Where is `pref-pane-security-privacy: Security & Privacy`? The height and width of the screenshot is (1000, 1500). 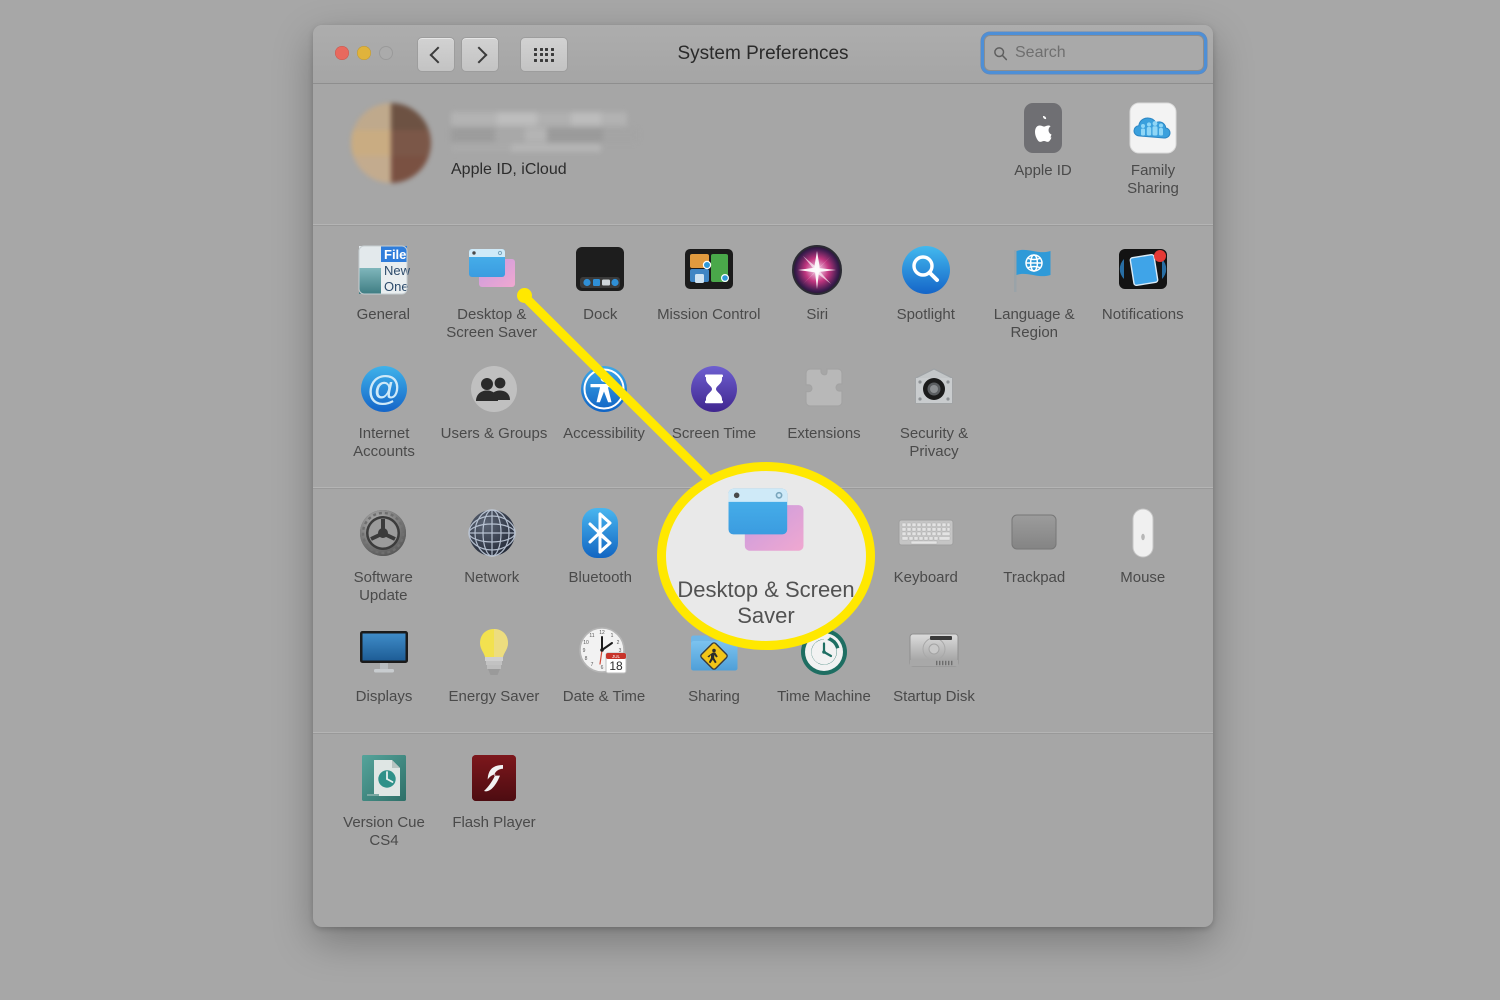
pref-pane-security-privacy: Security & Privacy is located at coordinates (934, 410).